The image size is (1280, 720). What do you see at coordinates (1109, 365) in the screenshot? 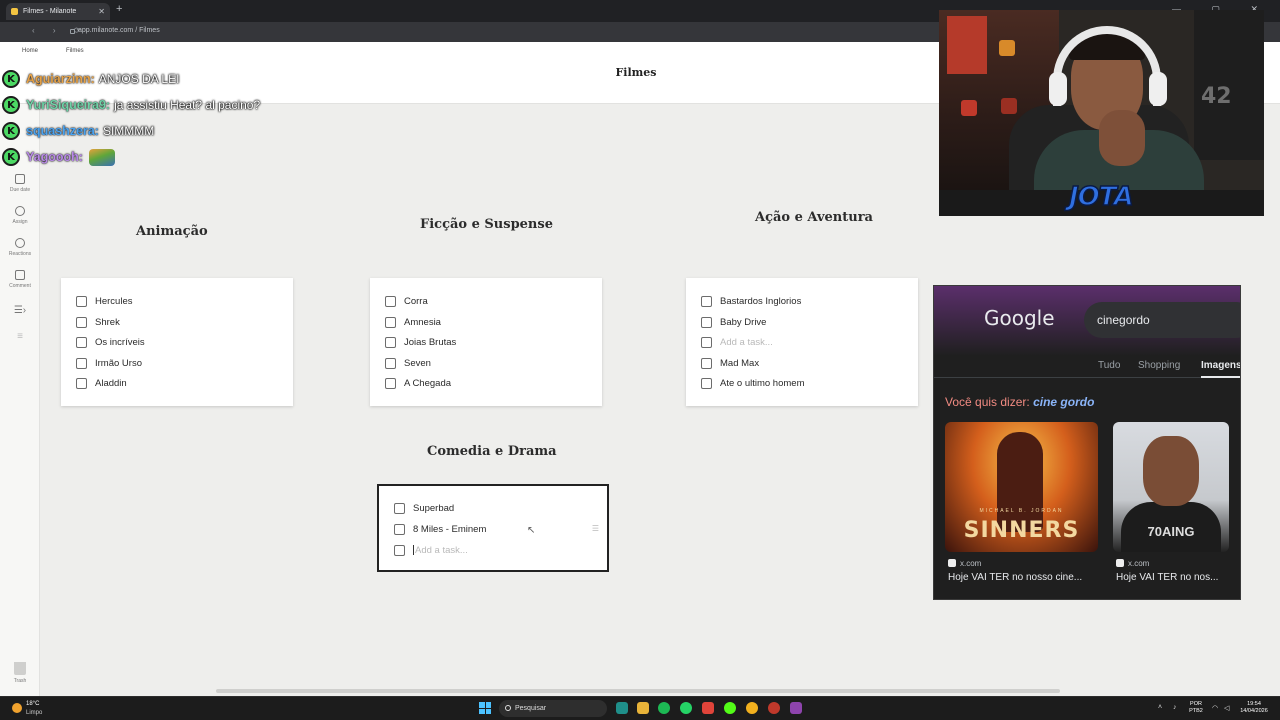
I see `tab-tudo: Tudo` at bounding box center [1109, 365].